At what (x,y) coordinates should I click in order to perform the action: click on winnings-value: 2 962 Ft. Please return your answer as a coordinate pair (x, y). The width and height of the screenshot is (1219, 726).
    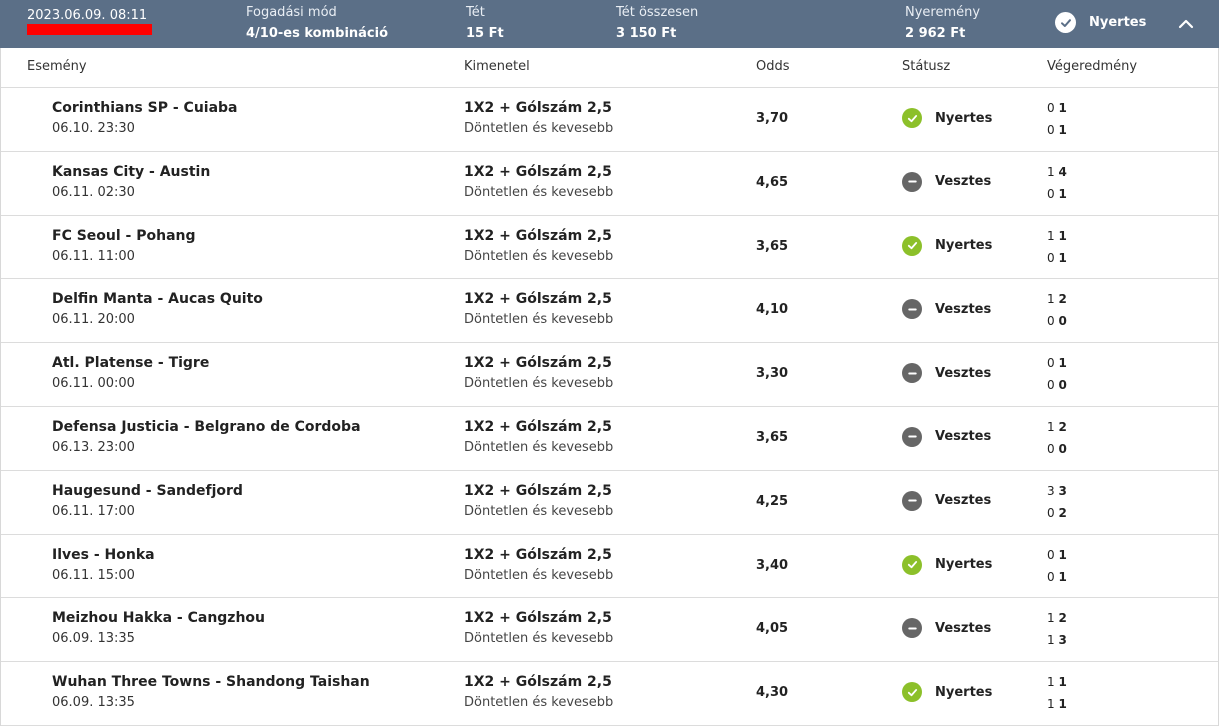
    Looking at the image, I should click on (935, 33).